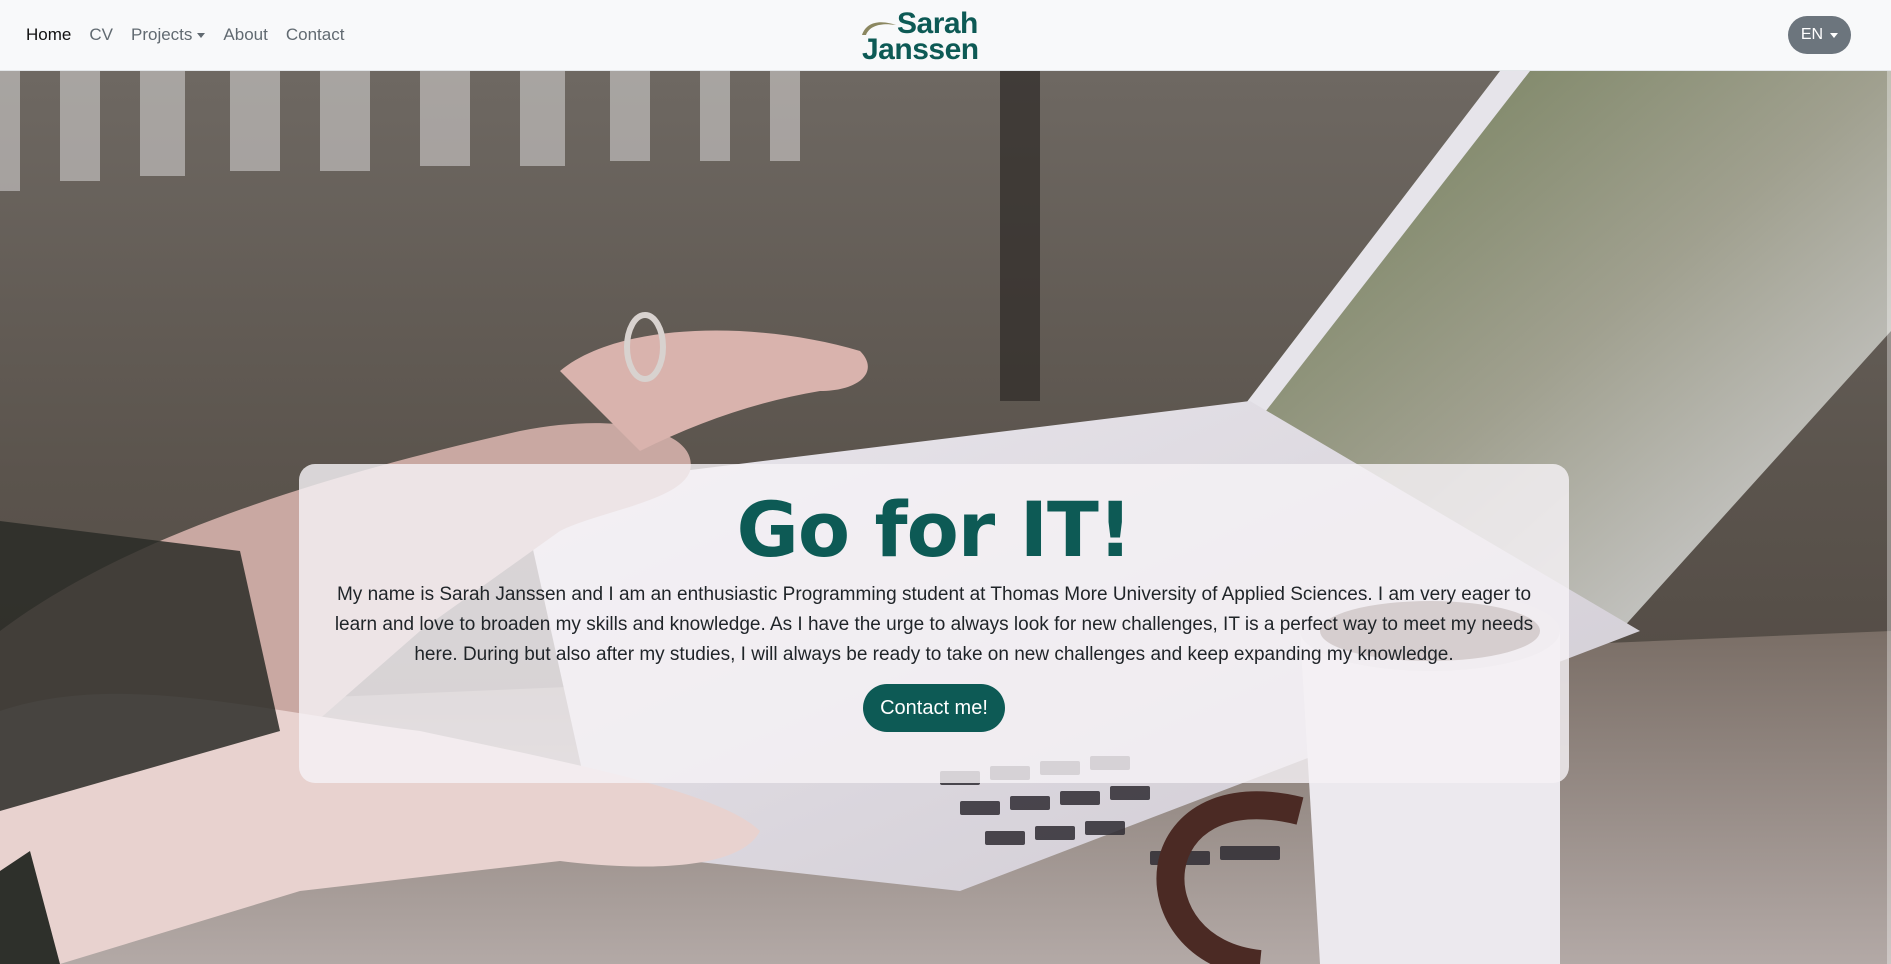 The width and height of the screenshot is (1891, 964). I want to click on nav-link-home: Home, so click(53, 35).